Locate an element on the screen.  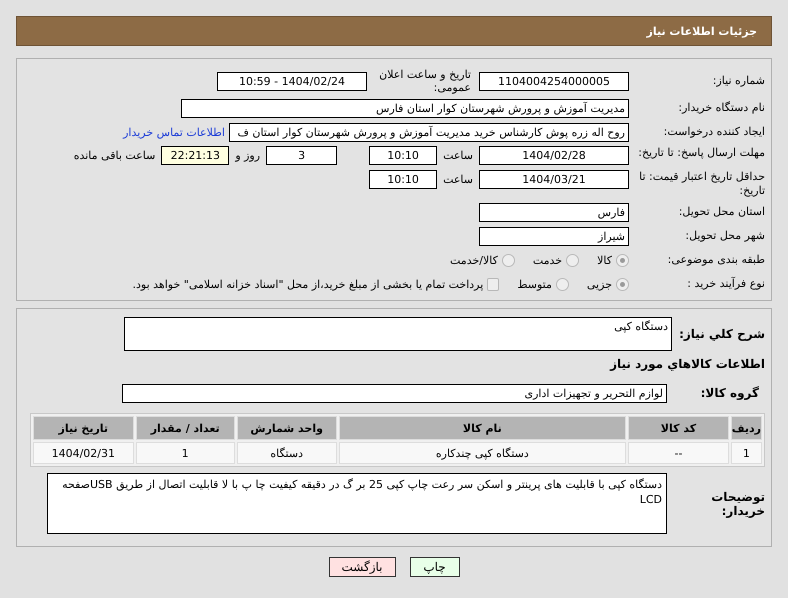
column-header: تاریخ نیاز is located at coordinates (83, 428).